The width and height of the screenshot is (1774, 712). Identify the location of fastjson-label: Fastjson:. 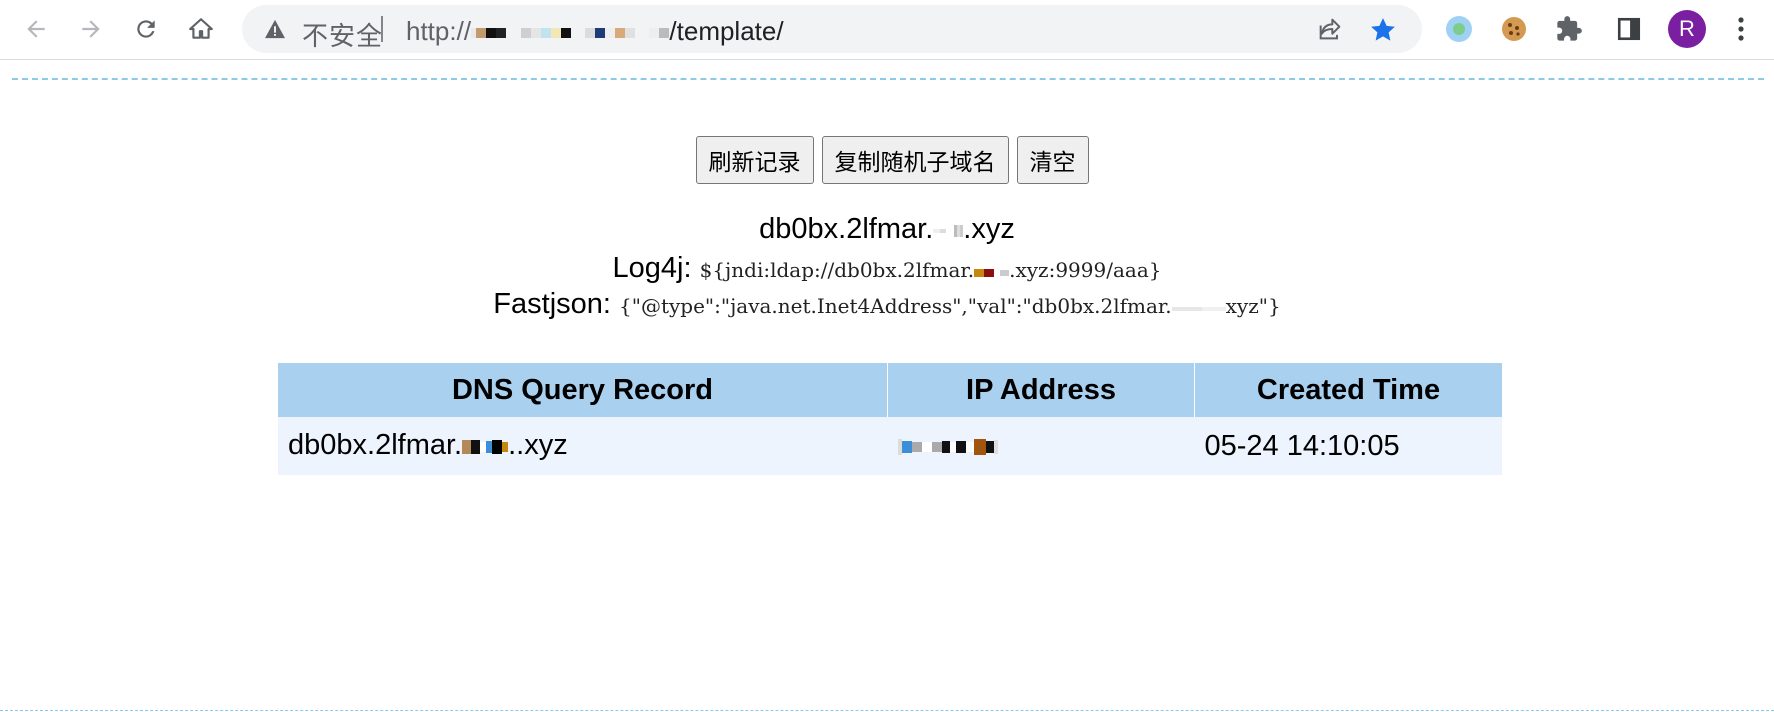
(552, 304).